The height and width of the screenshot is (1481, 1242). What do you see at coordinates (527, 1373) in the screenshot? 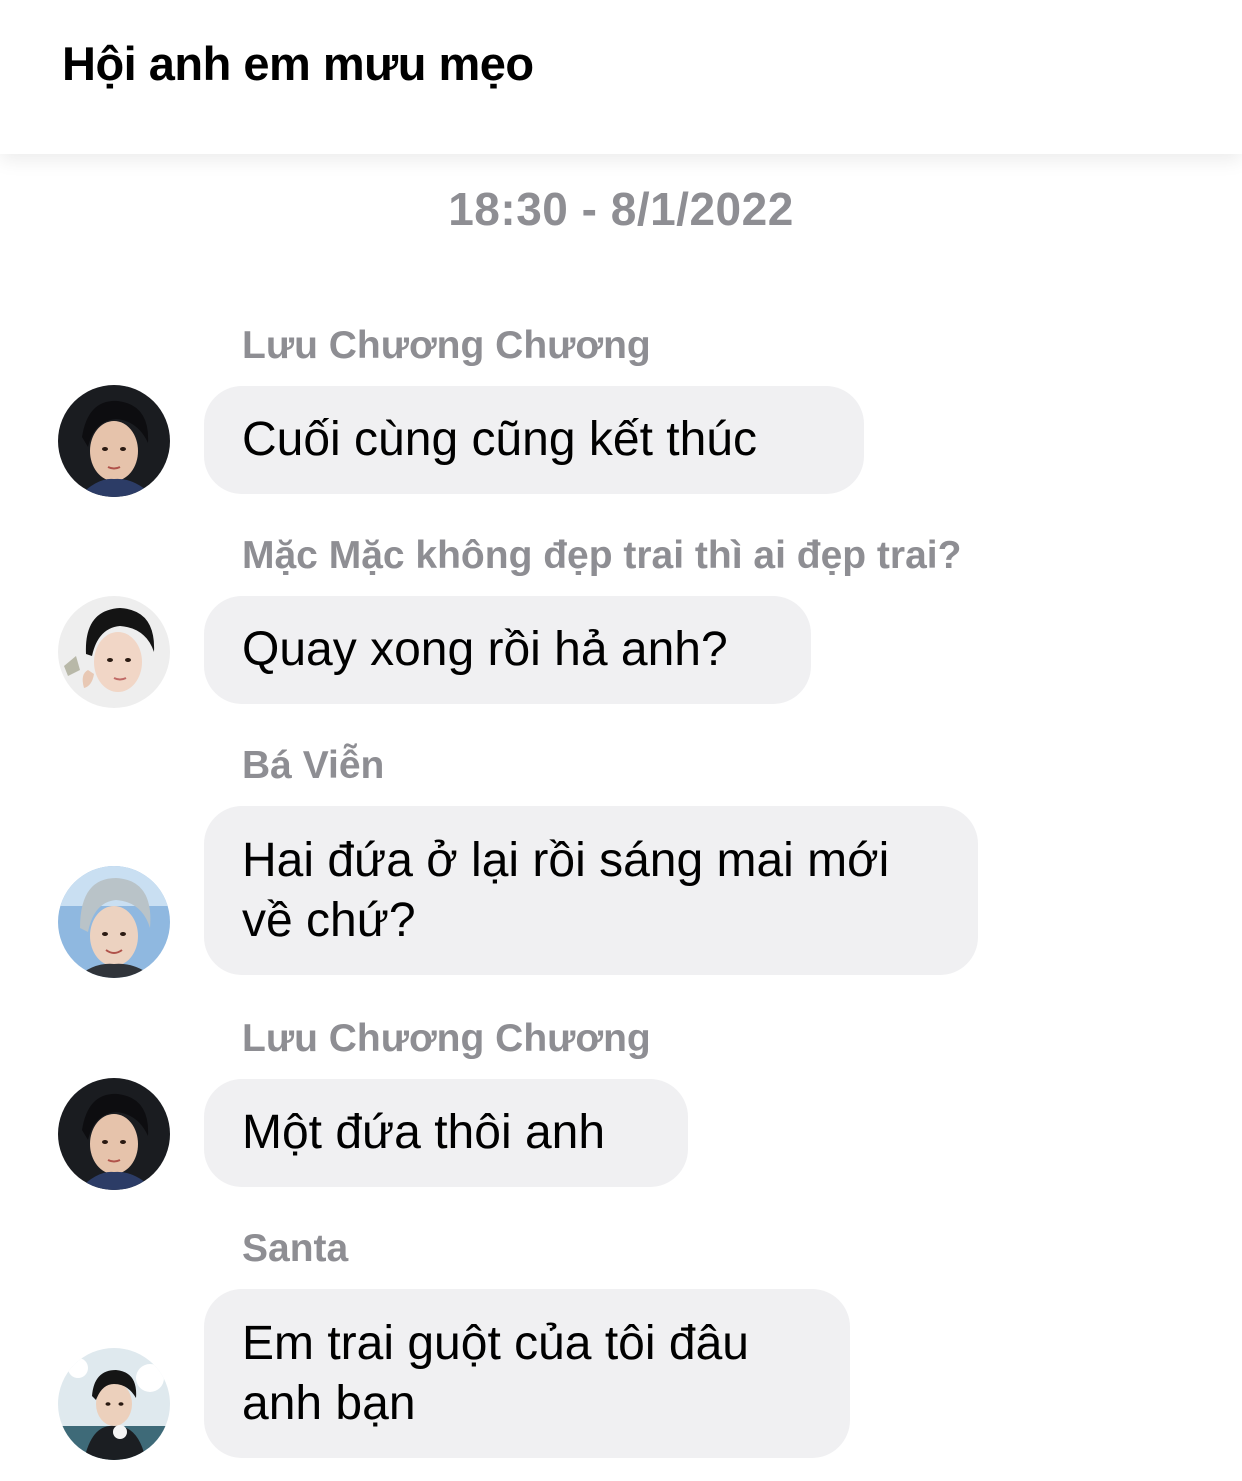
I see `message-bubble: Em trai guột của tôi đâu anh bạn` at bounding box center [527, 1373].